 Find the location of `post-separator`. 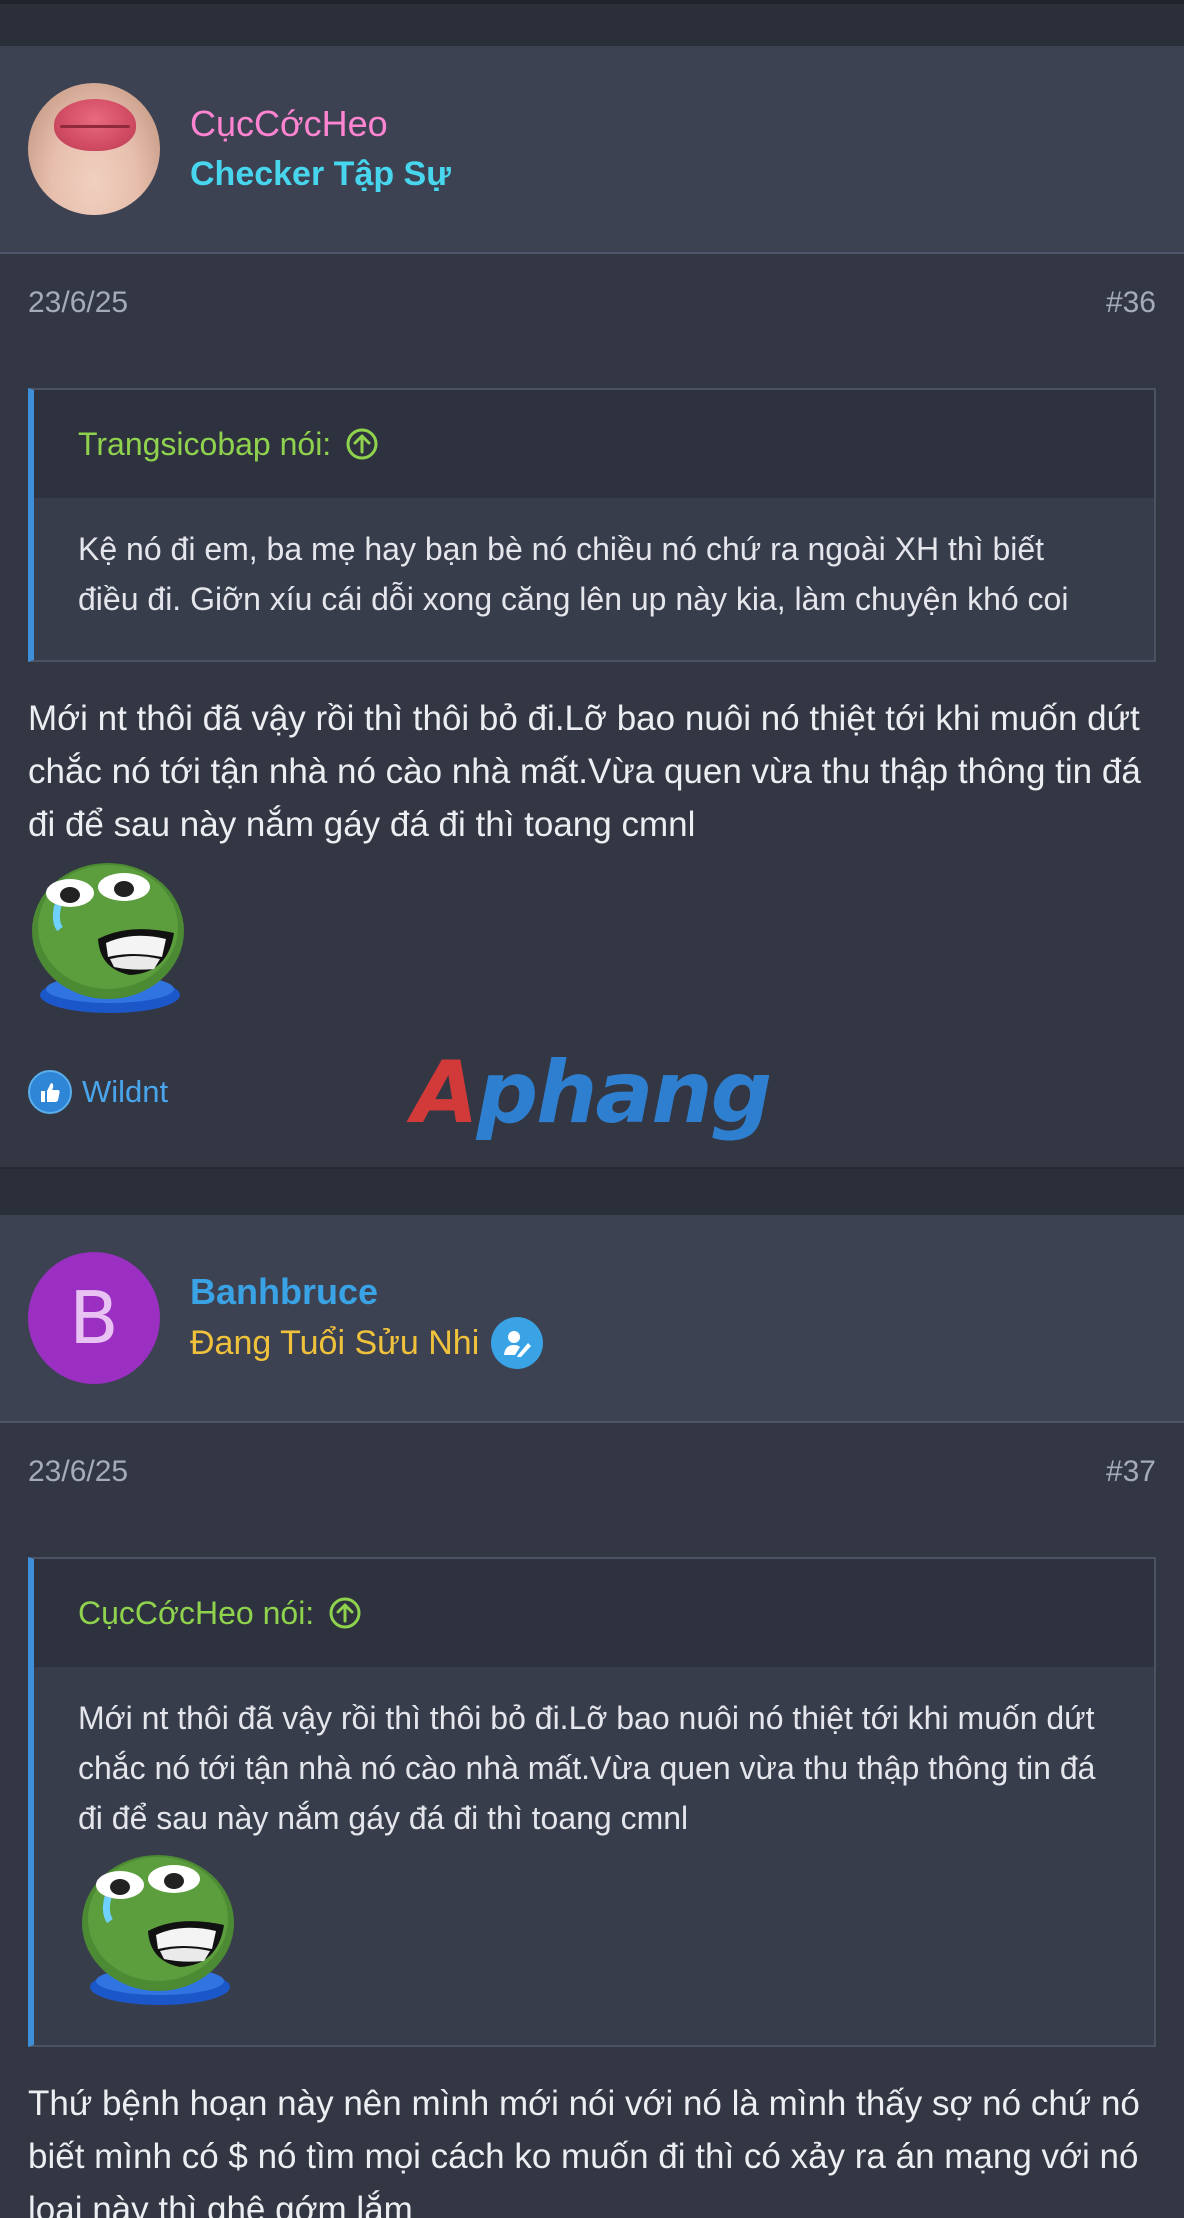

post-separator is located at coordinates (592, 1191).